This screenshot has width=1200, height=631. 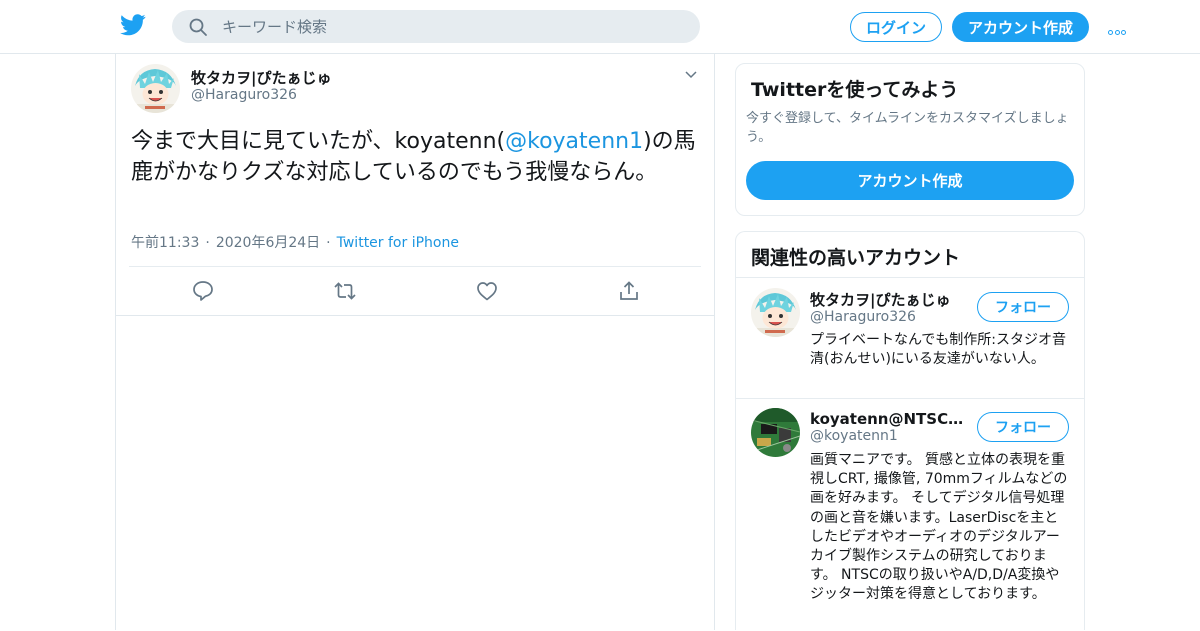 I want to click on tweet-author-name: 牧タカヲ|ぴたぁじゅ, so click(x=261, y=77).